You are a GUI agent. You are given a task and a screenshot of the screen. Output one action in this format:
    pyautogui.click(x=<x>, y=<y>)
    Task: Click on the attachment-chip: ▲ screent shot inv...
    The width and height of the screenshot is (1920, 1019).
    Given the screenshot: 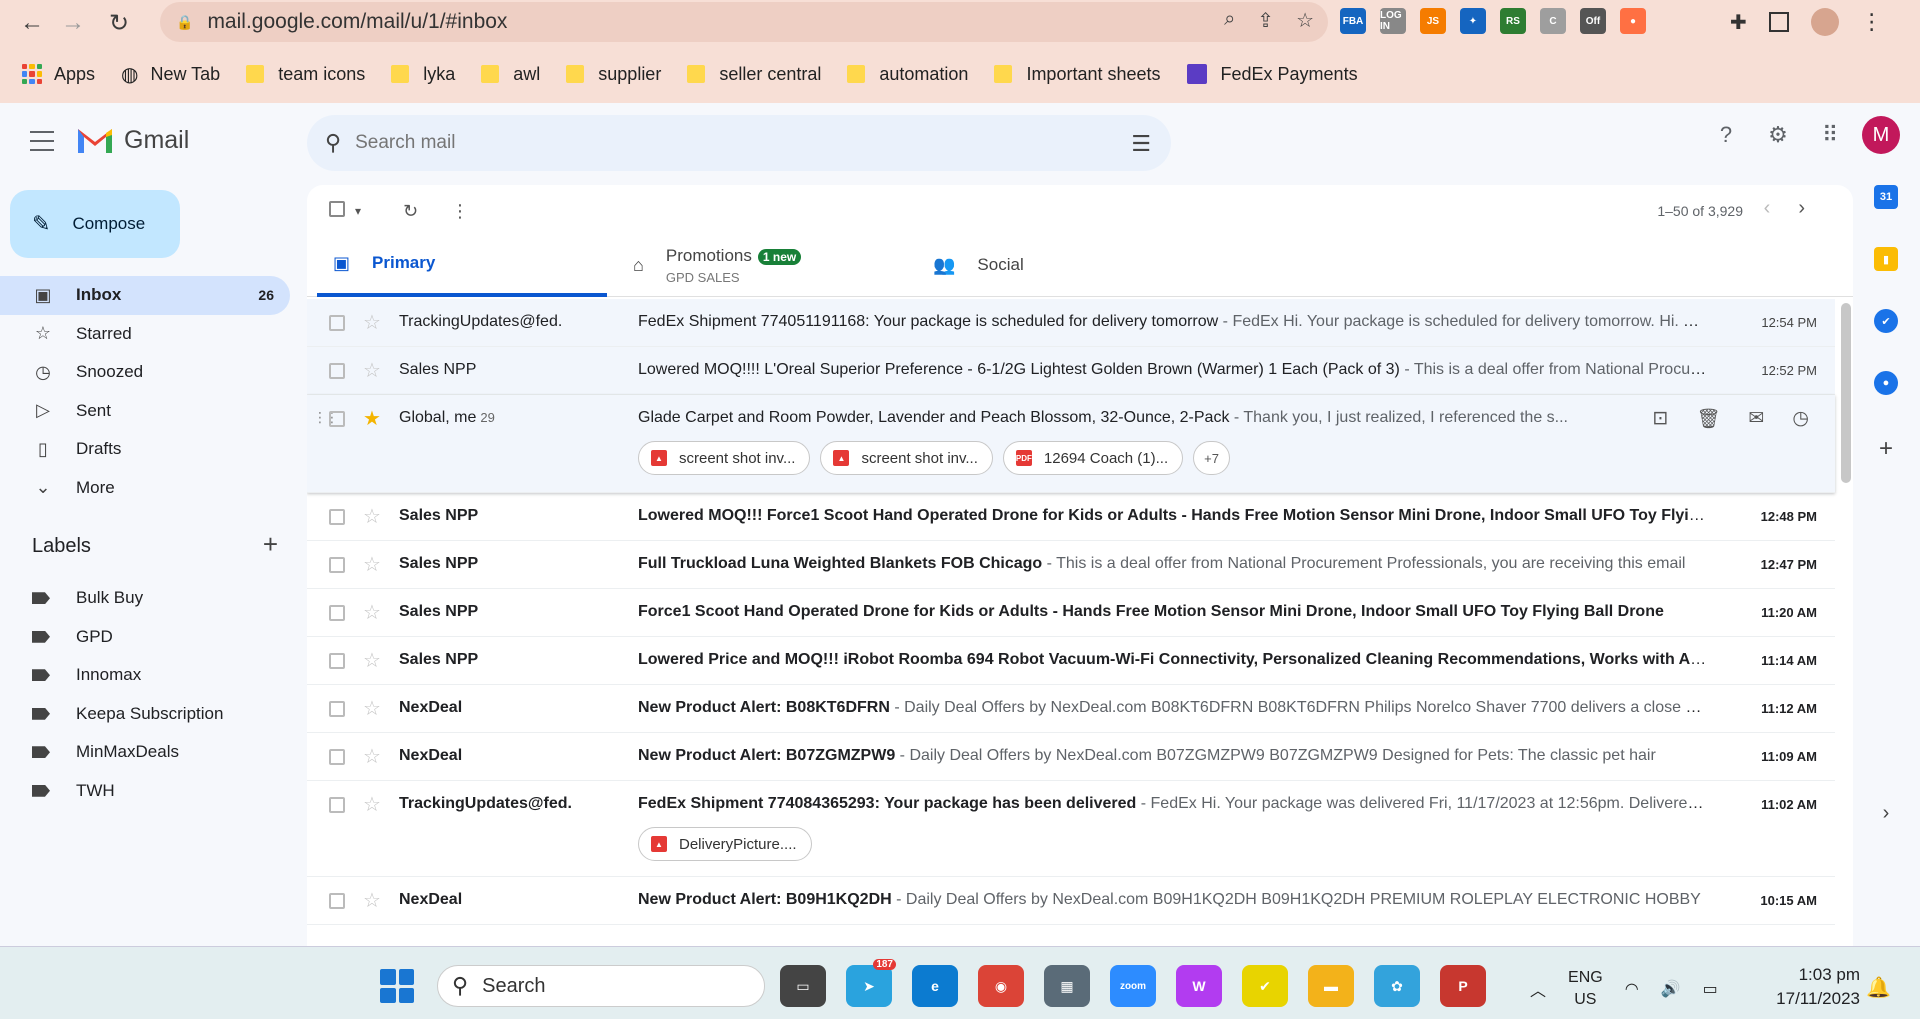 What is the action you would take?
    pyautogui.click(x=906, y=458)
    